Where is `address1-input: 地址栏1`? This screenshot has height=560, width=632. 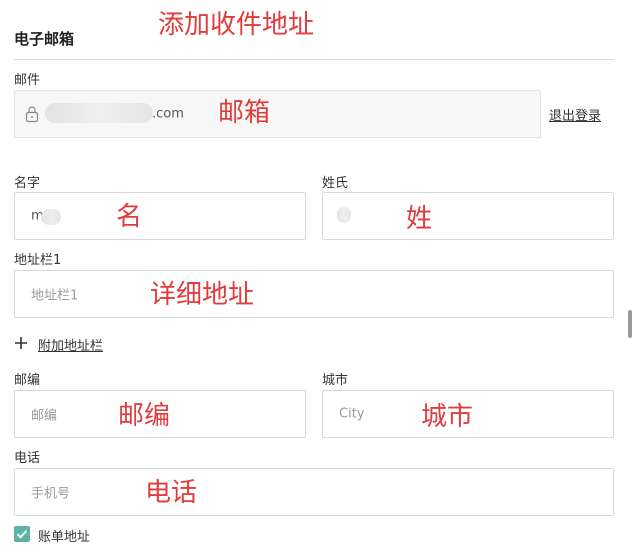 address1-input: 地址栏1 is located at coordinates (314, 294).